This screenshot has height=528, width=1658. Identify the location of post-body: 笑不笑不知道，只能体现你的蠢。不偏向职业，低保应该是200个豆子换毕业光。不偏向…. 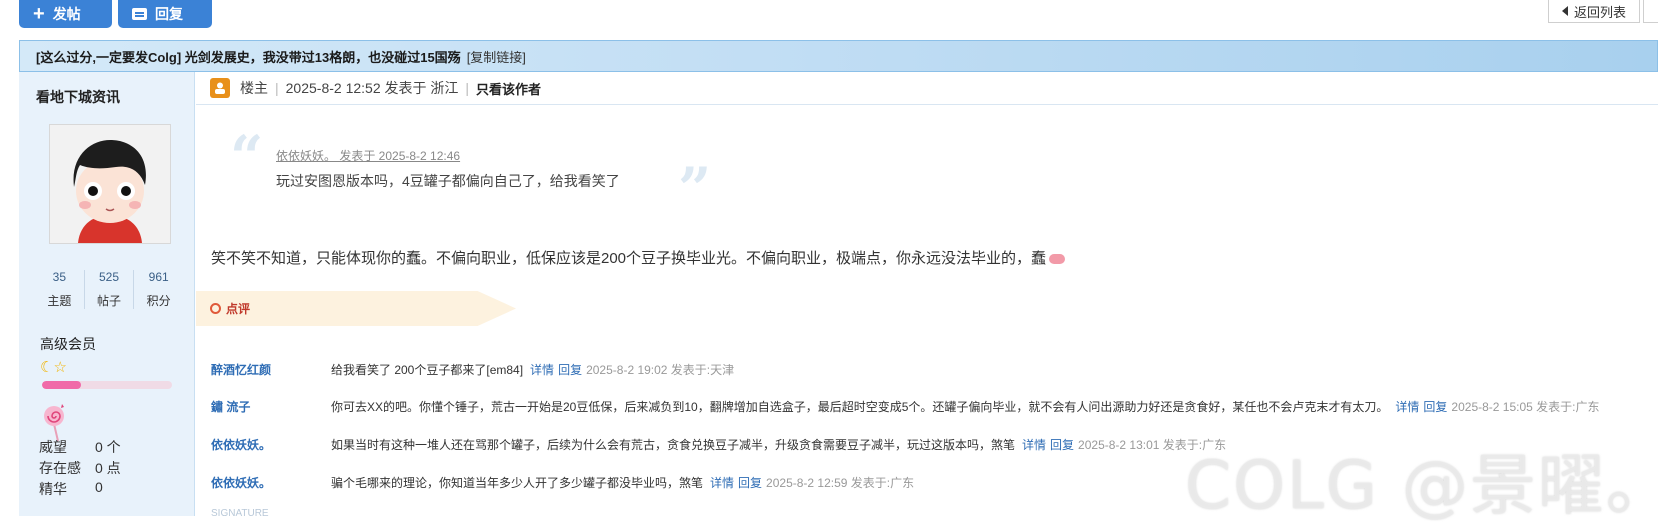
(638, 257).